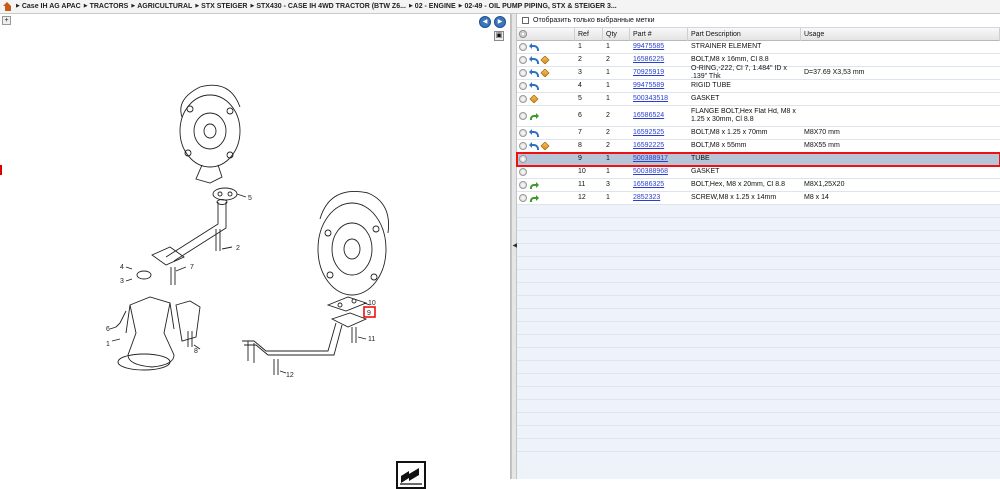  What do you see at coordinates (608, 115) in the screenshot?
I see `qty-cell: 2` at bounding box center [608, 115].